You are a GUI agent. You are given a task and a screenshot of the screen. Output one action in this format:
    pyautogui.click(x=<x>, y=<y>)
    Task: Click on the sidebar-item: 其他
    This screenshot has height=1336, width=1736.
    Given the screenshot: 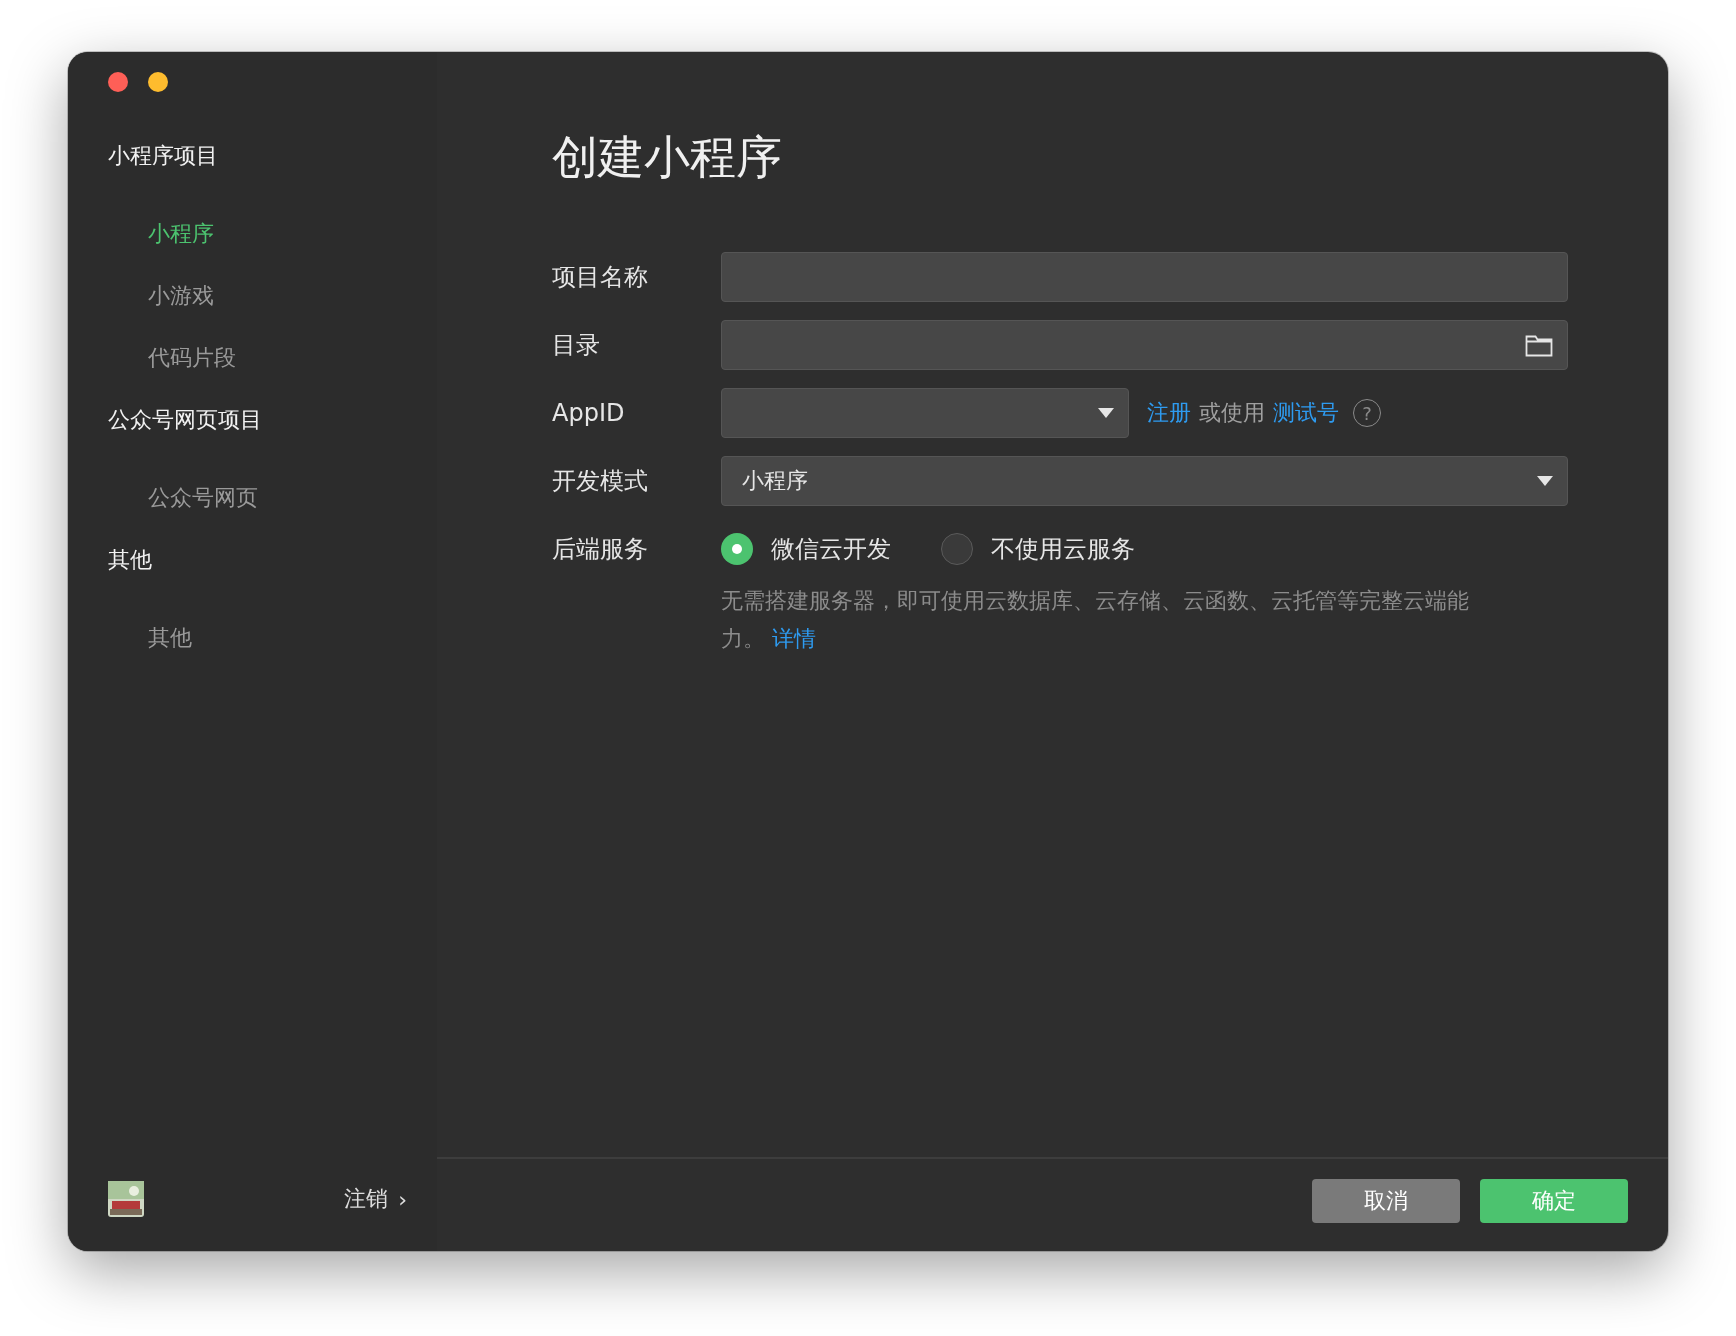 What is the action you would take?
    pyautogui.click(x=292, y=638)
    